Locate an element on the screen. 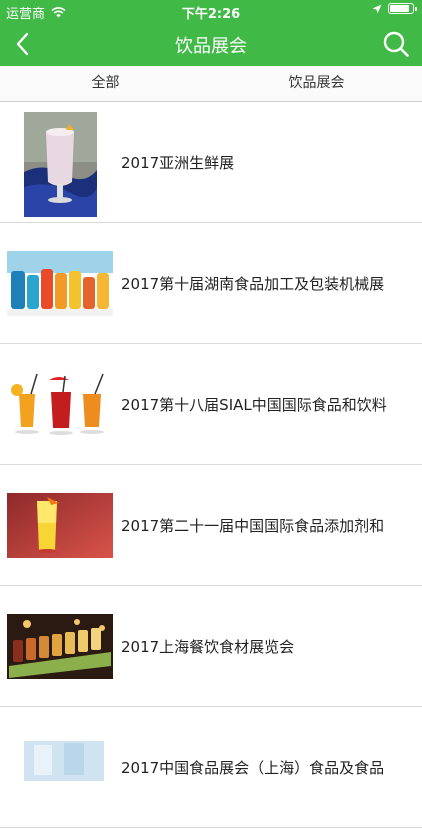 The height and width of the screenshot is (828, 422). page-title: 饮品展会 is located at coordinates (211, 46).